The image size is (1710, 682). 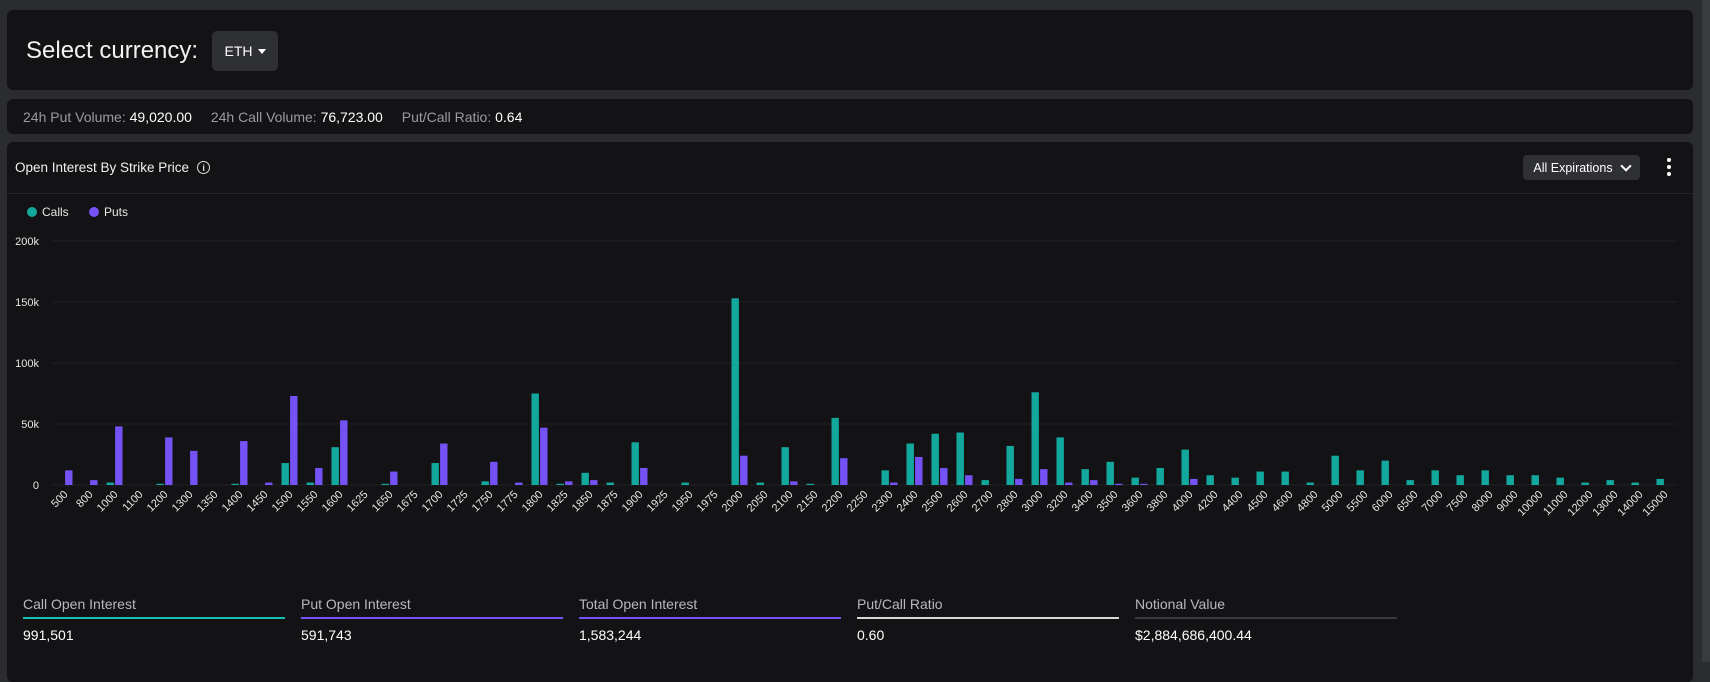 I want to click on x-tick-label: 1550, so click(x=308, y=502).